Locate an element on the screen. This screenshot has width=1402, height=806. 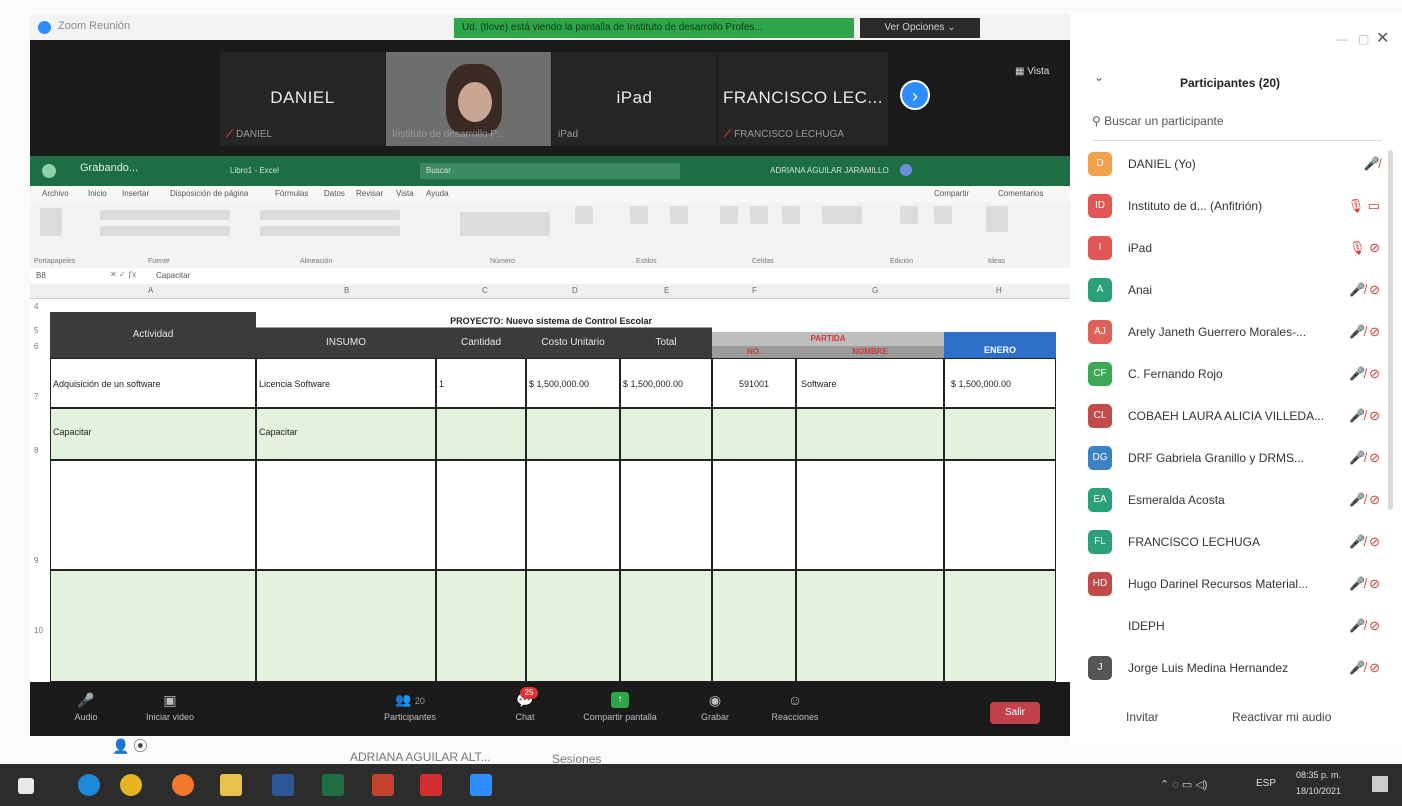
col-d: D is located at coordinates (575, 290).